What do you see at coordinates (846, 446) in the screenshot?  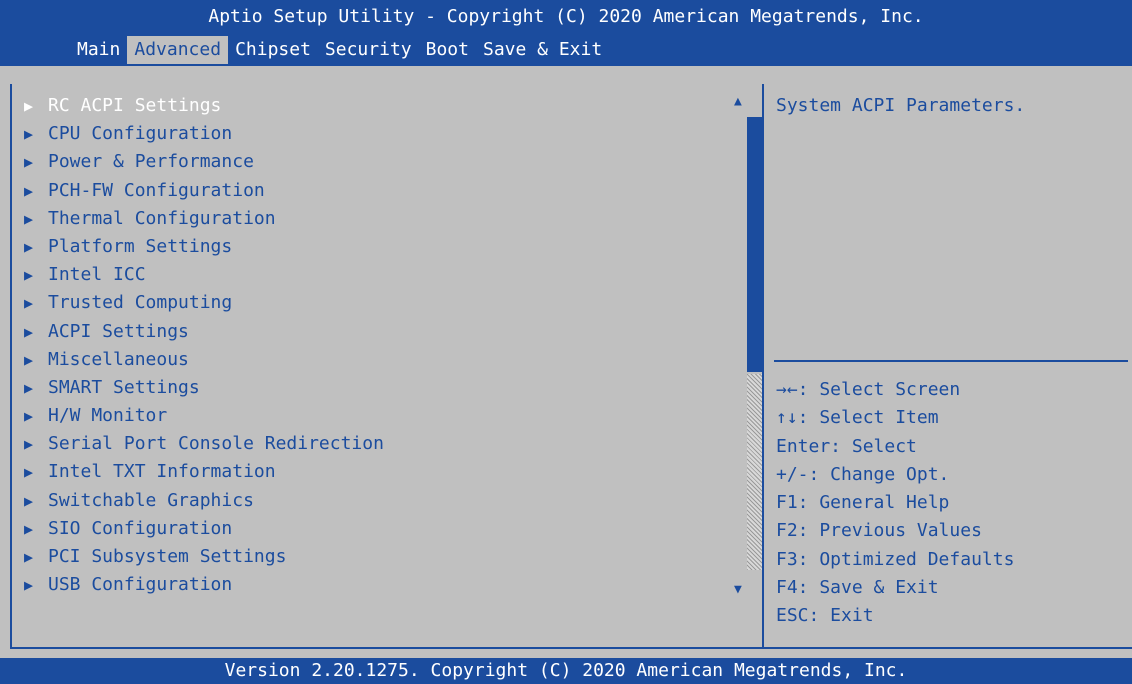 I see `key-hint-enter: Enter: Select` at bounding box center [846, 446].